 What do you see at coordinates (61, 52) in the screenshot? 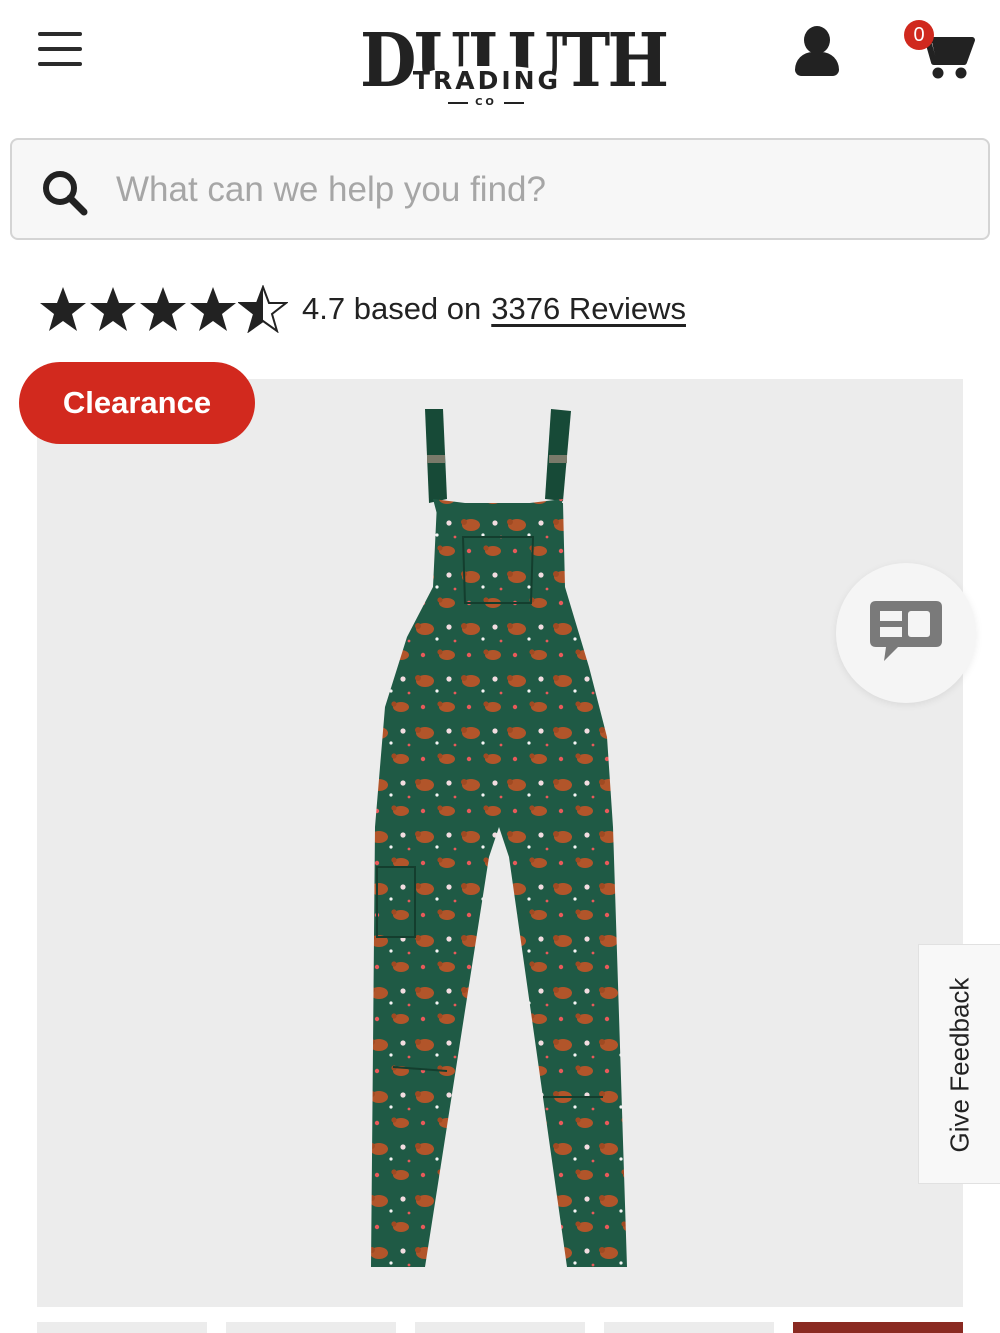
I see `hamburger-menu-icon` at bounding box center [61, 52].